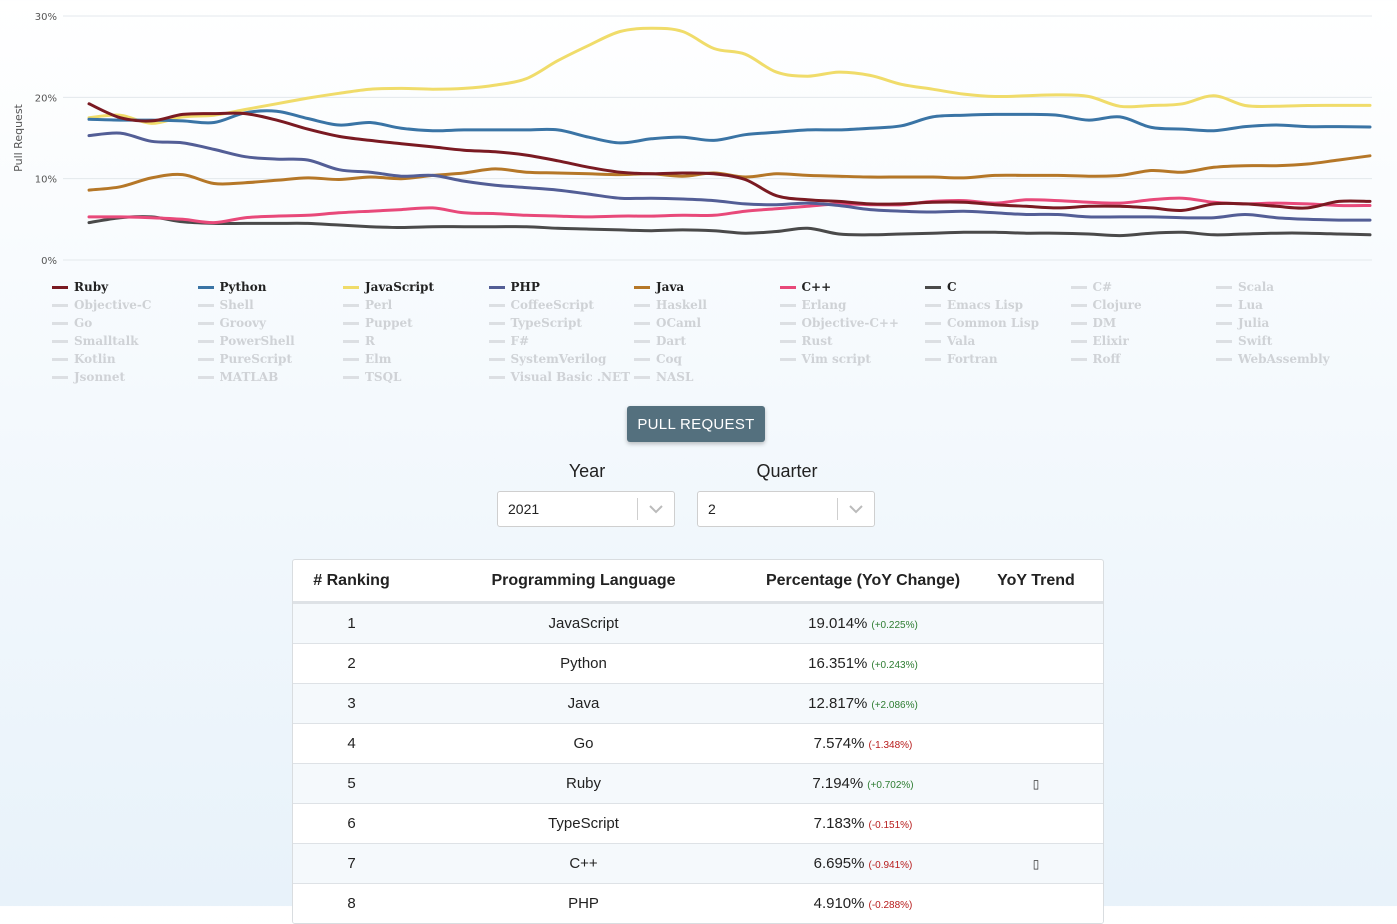 Image resolution: width=1397 pixels, height=924 pixels. I want to click on legend-item-julia: Julia, so click(1289, 323).